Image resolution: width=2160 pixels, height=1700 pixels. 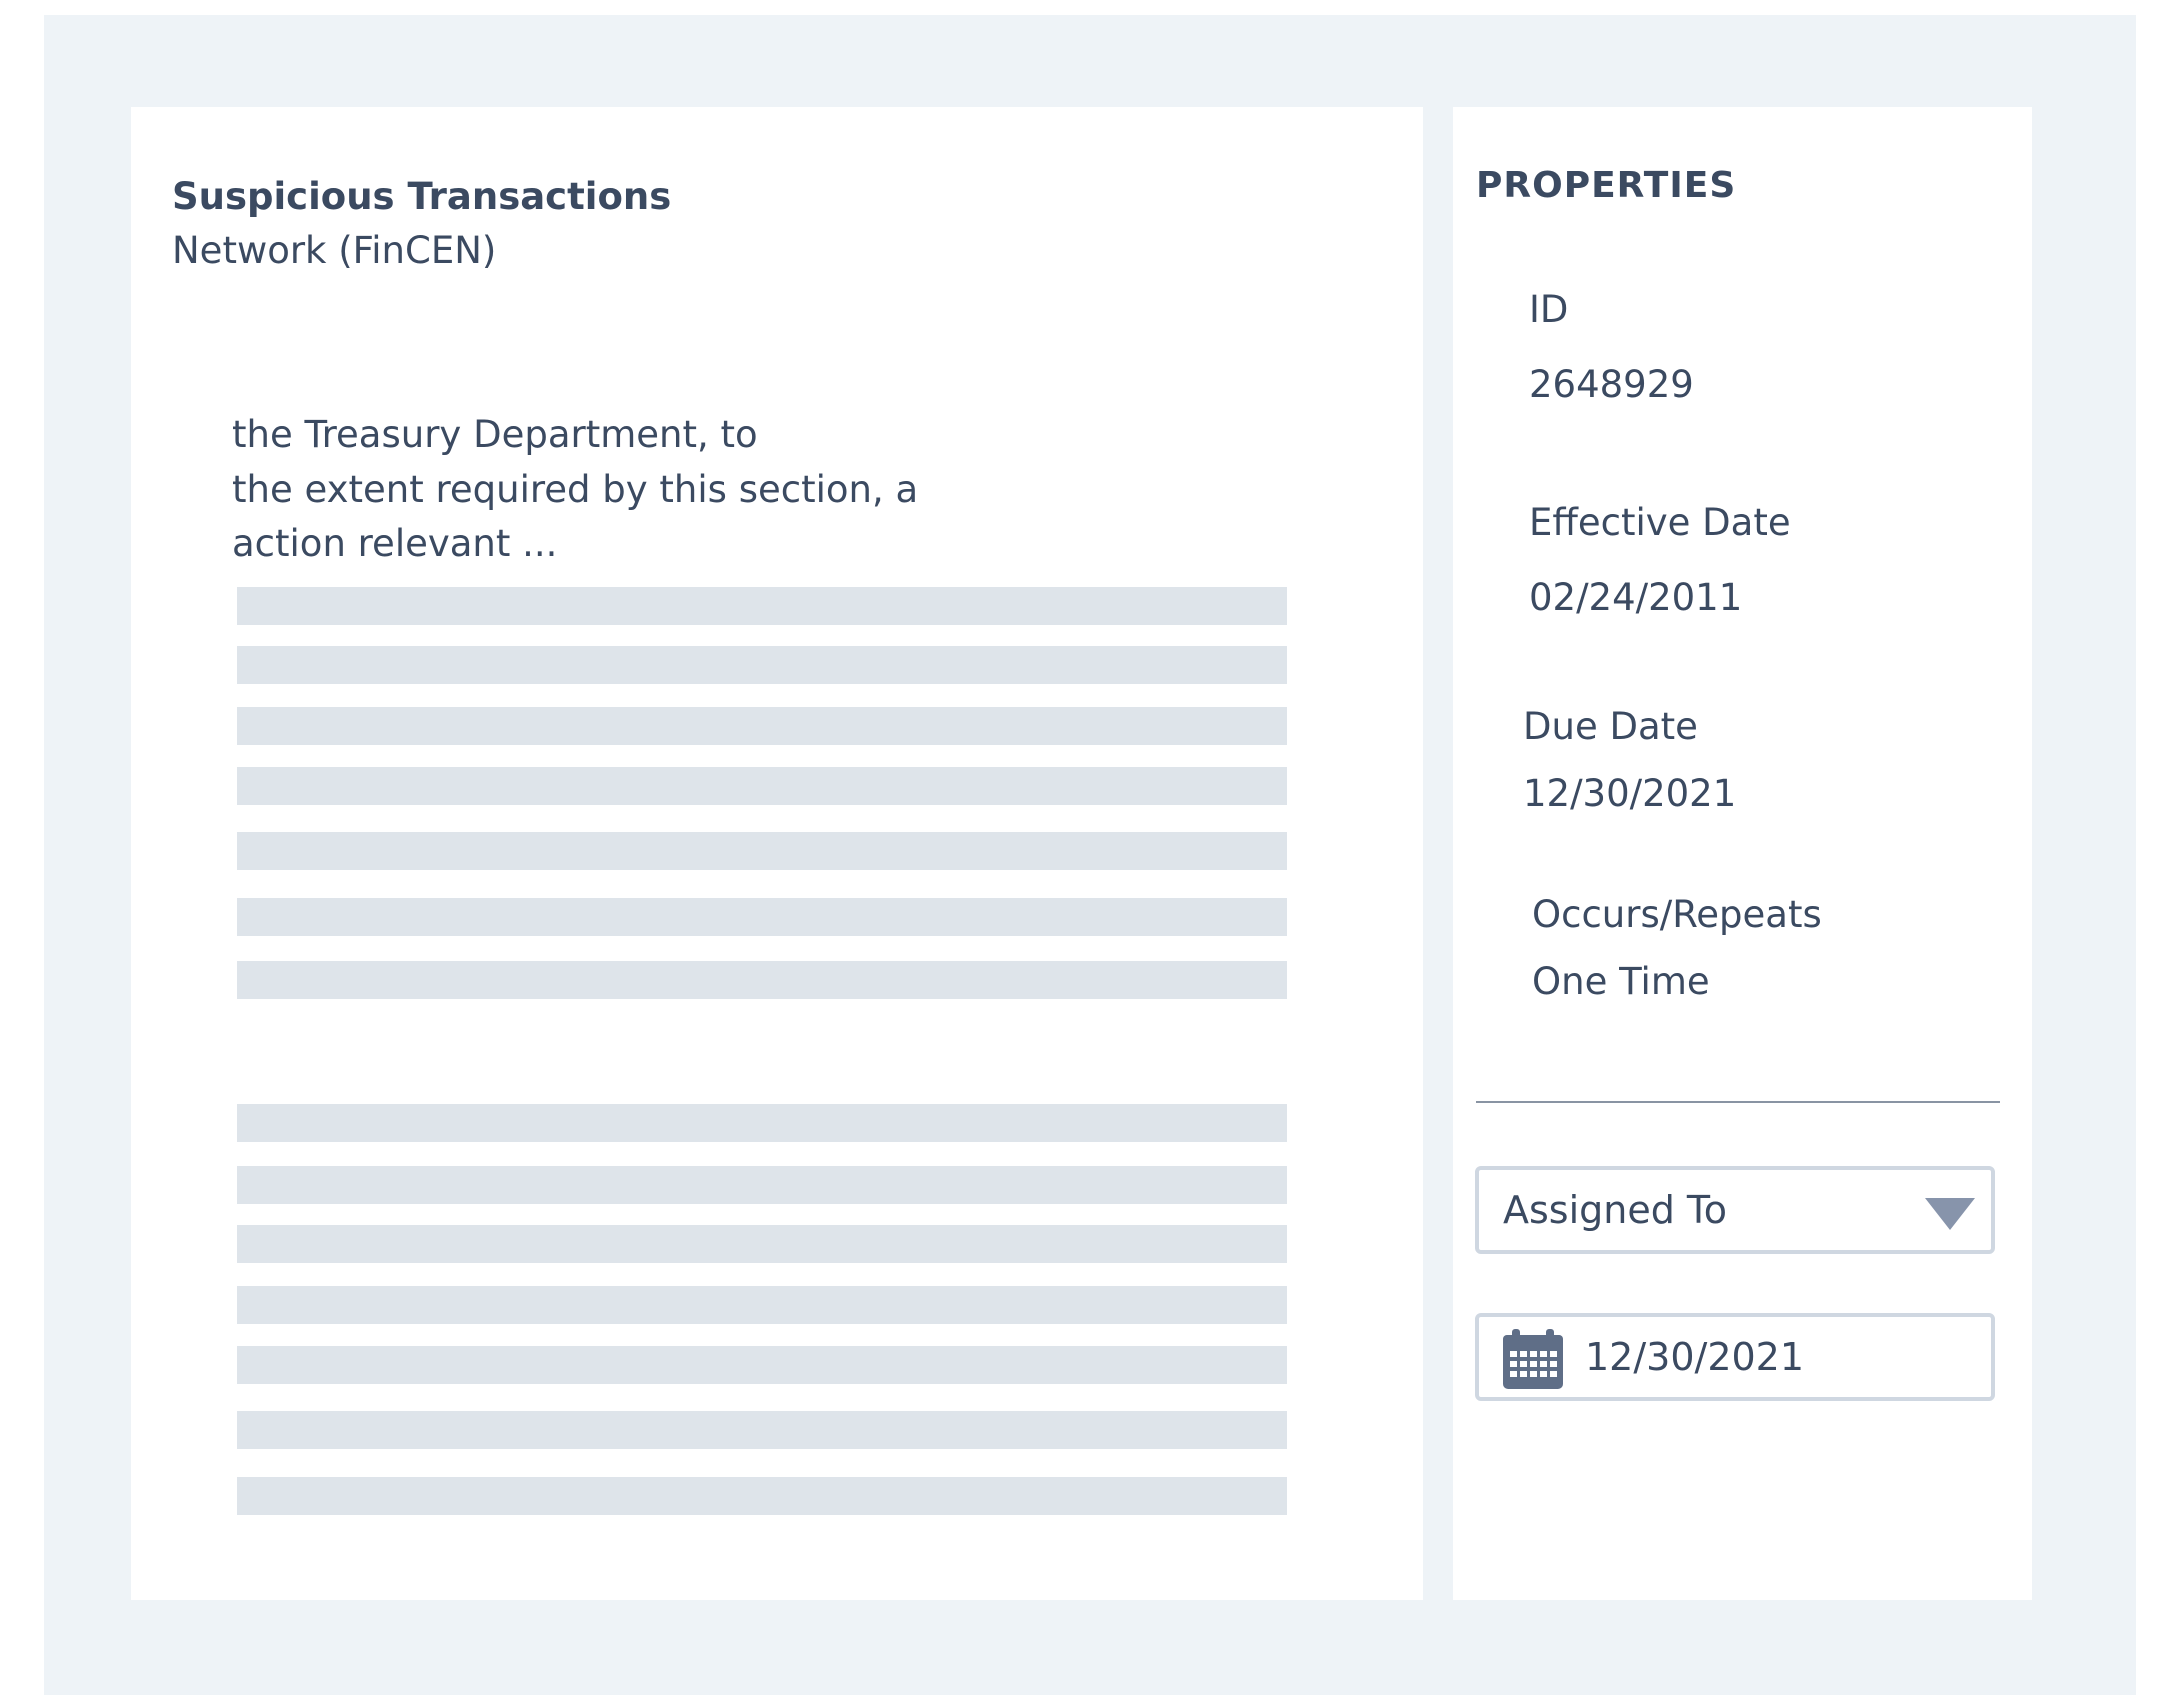 I want to click on due-date-value: 12/30/2021, so click(x=1630, y=793).